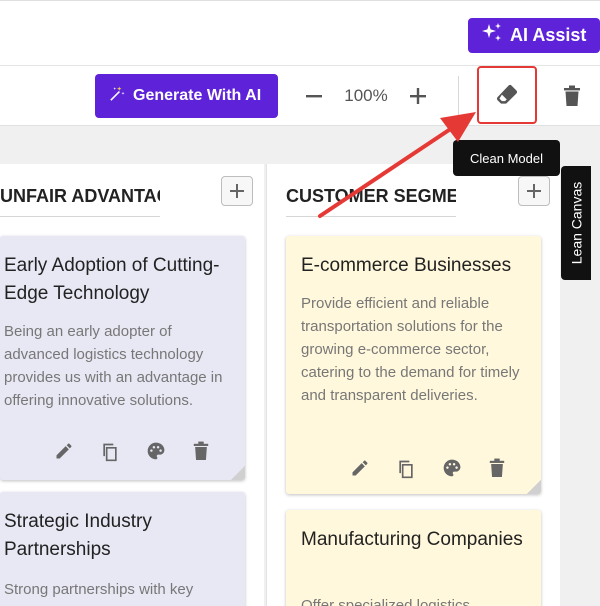  I want to click on ai-assist-button: AI Assist, so click(534, 35).